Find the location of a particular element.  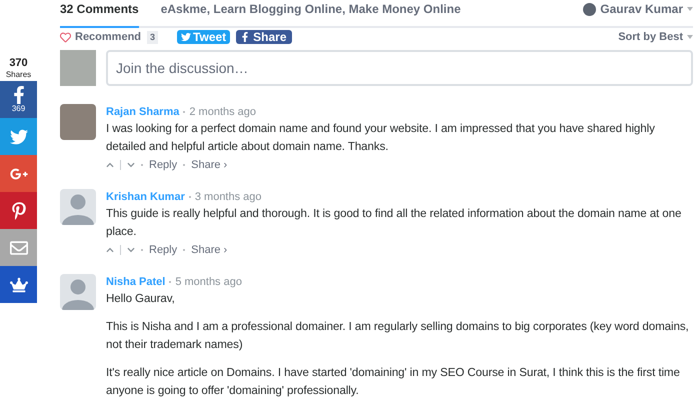

tab: 32 Comments is located at coordinates (99, 14).